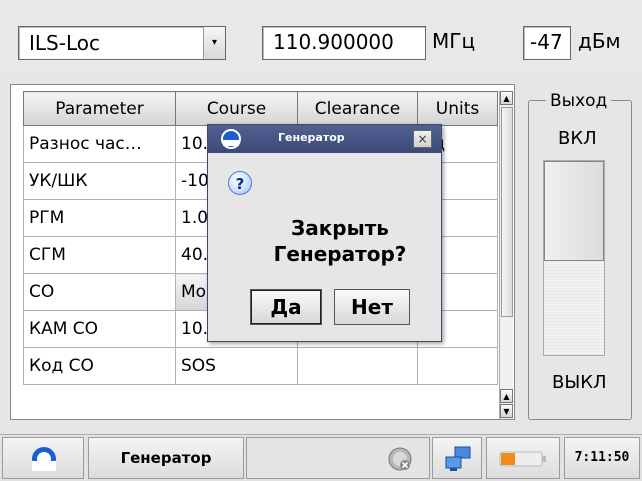 This screenshot has width=642, height=481. I want to click on network-disconnected-icon, so click(400, 459).